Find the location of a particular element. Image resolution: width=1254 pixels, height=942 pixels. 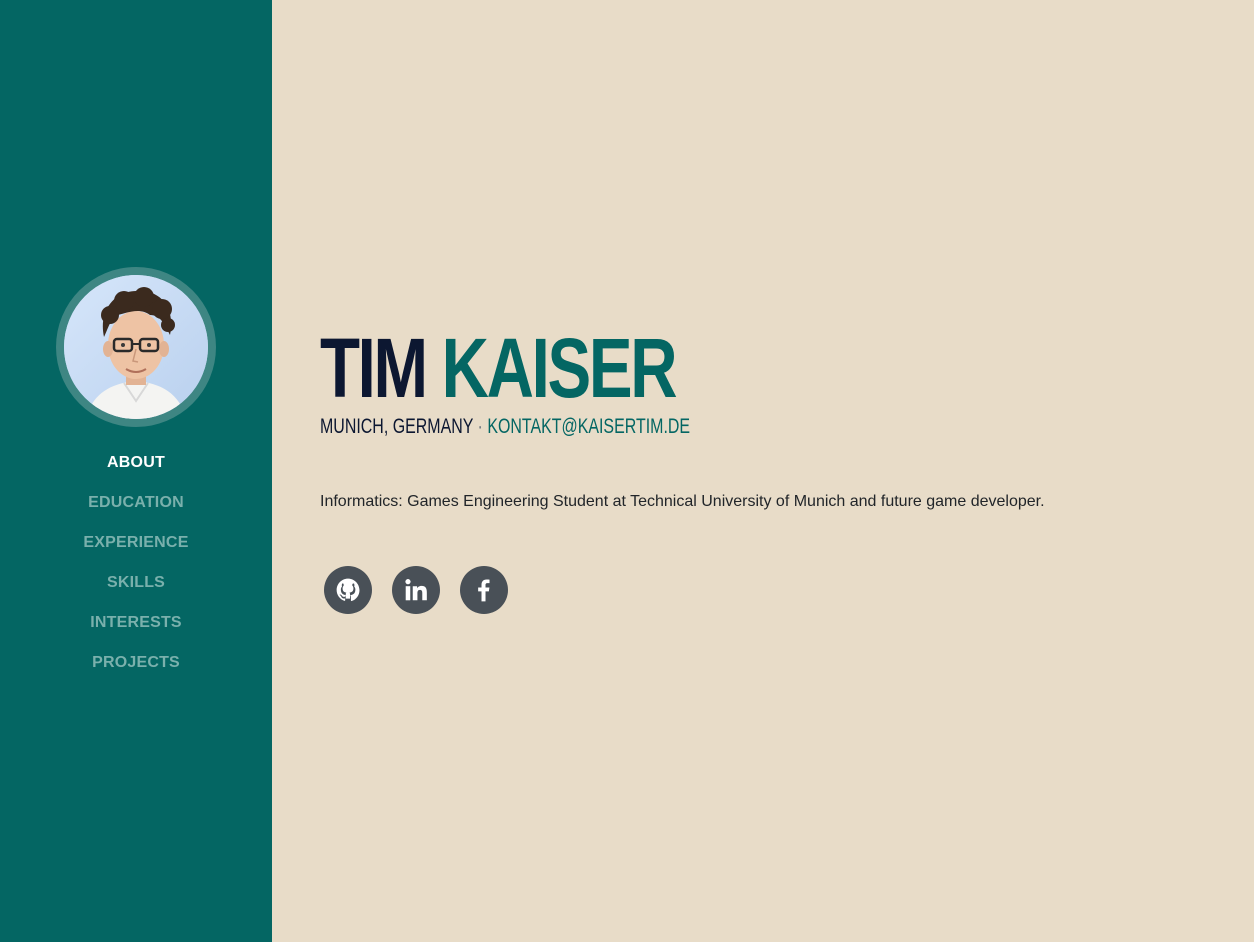

social-icons is located at coordinates (426, 590).